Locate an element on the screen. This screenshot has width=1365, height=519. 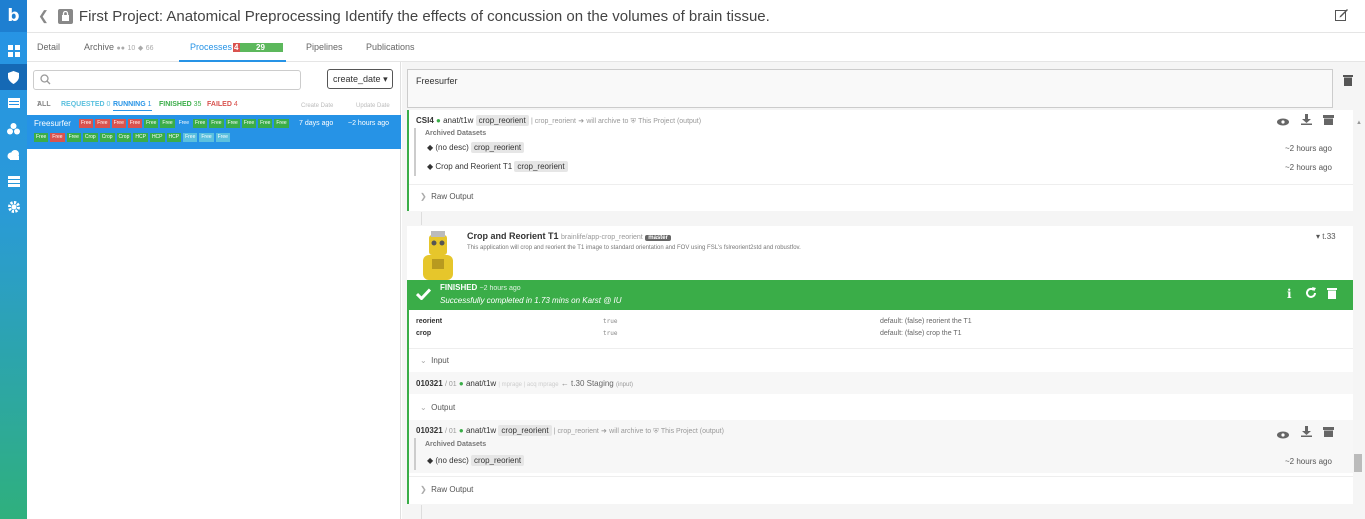
config-default: default: (false) crop the T1 is located at coordinates (921, 333).